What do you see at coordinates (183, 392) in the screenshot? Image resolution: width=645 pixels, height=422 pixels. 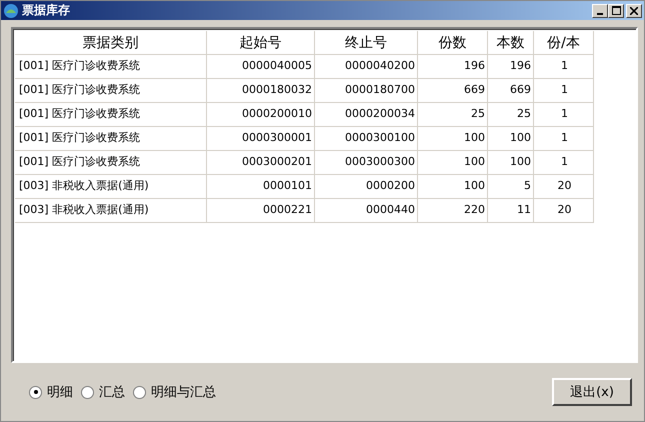 I see `radio-label: 明细与汇总` at bounding box center [183, 392].